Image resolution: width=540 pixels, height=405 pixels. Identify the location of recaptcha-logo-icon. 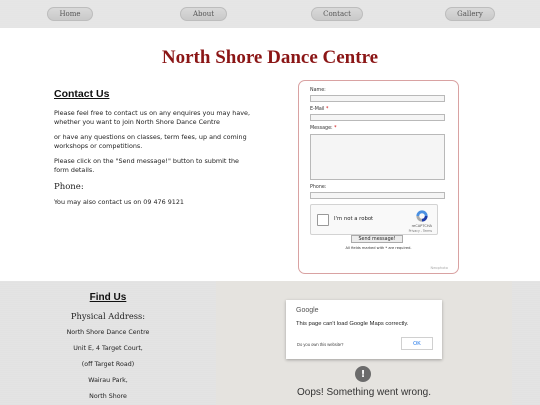
(422, 216).